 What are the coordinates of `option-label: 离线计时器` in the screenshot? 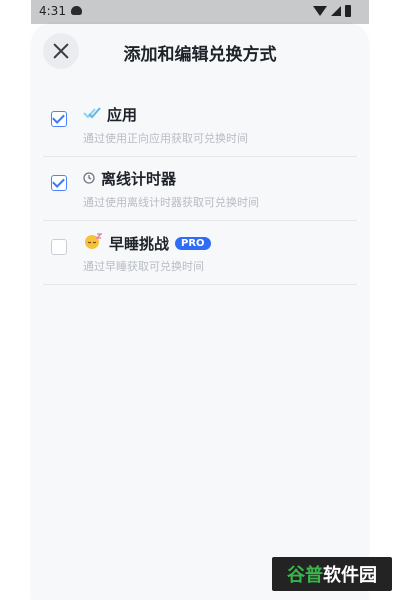 It's located at (139, 179).